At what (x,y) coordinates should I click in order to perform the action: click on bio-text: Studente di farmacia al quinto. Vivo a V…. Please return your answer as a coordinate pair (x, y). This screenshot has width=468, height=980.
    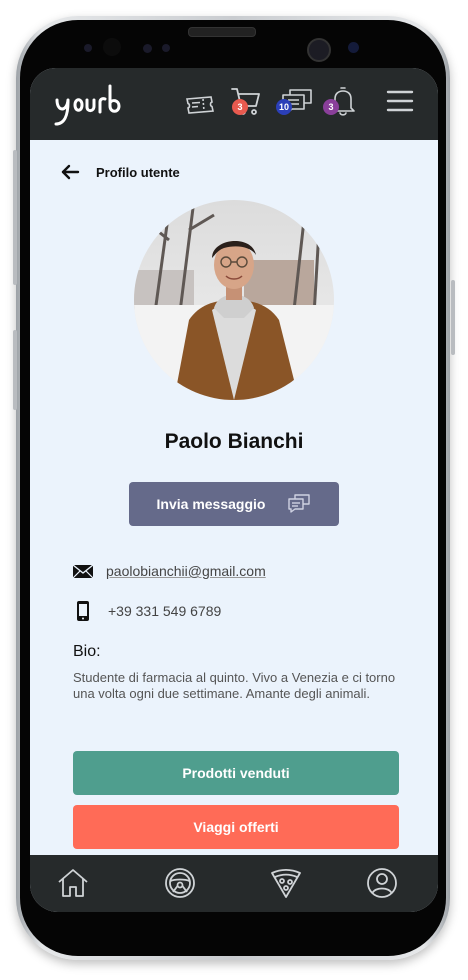
    Looking at the image, I should click on (234, 685).